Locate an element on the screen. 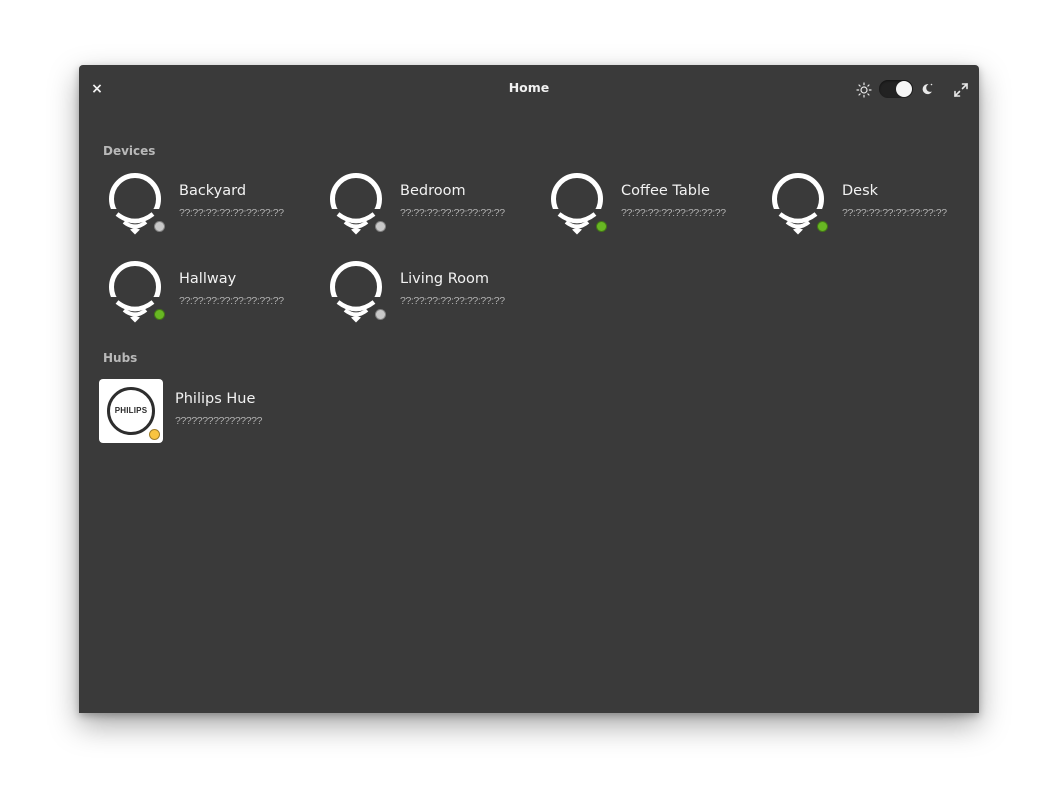 The image size is (1058, 806). device-name: Desk is located at coordinates (860, 191).